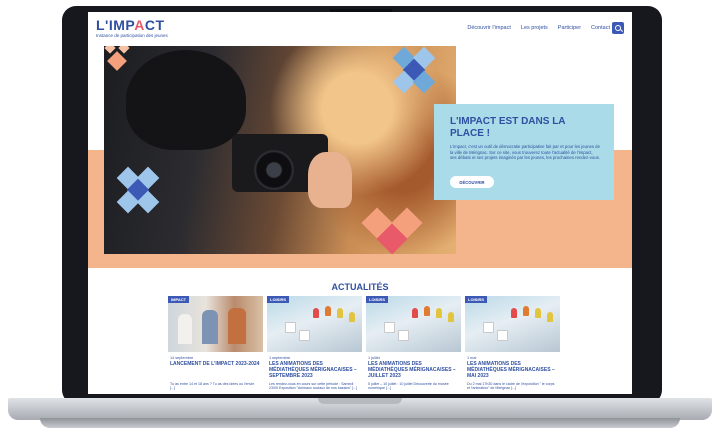  I want to click on laptop-base-notch, so click(360, 401).